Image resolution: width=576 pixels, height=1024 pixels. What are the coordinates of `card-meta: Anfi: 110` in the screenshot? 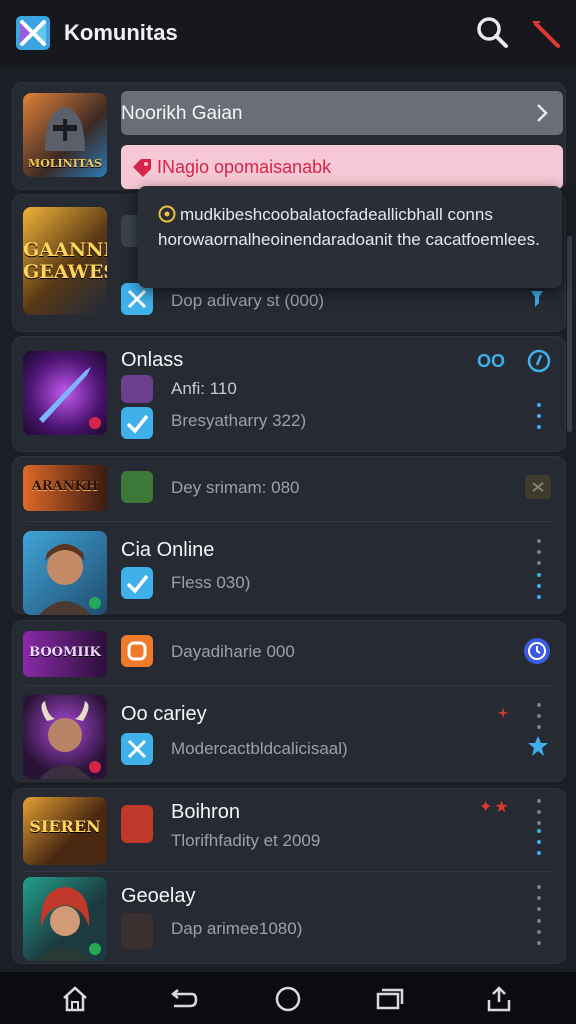 It's located at (204, 388).